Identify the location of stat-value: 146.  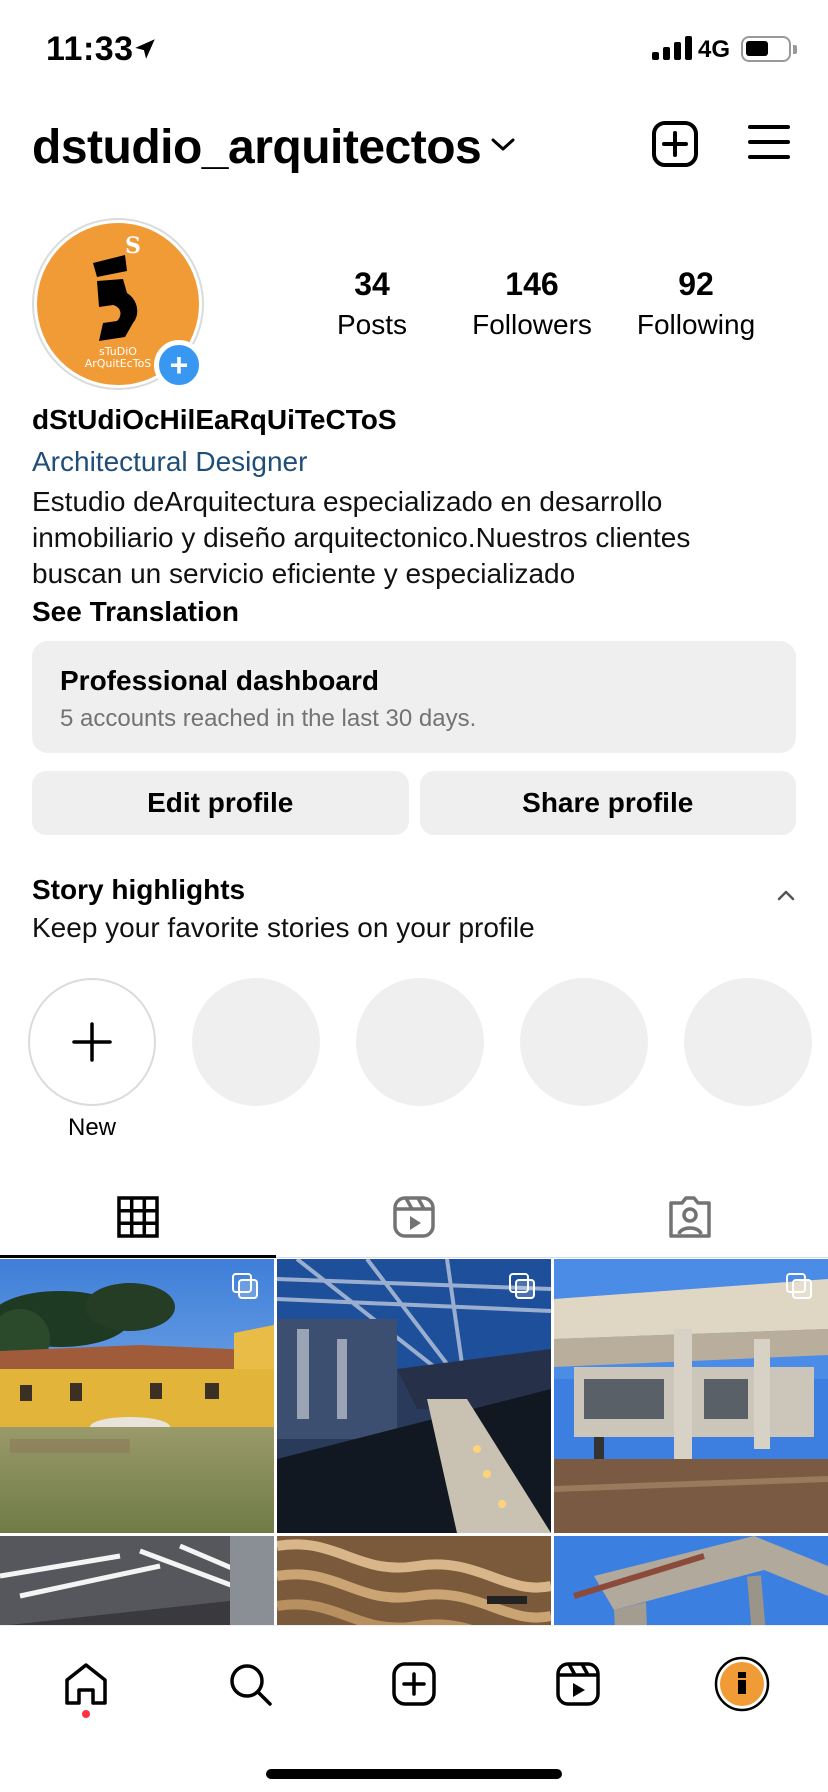
(532, 284).